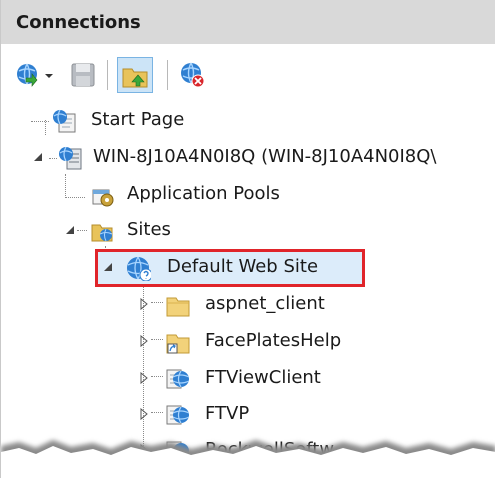 This screenshot has height=478, width=495. I want to click on globe-disconnect-icon, so click(193, 75).